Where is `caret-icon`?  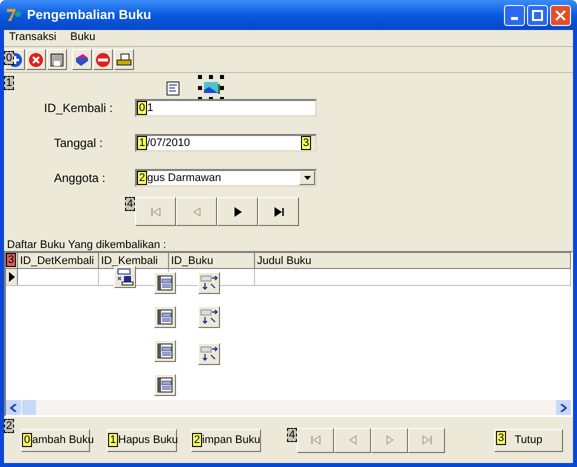 caret-icon is located at coordinates (307, 178).